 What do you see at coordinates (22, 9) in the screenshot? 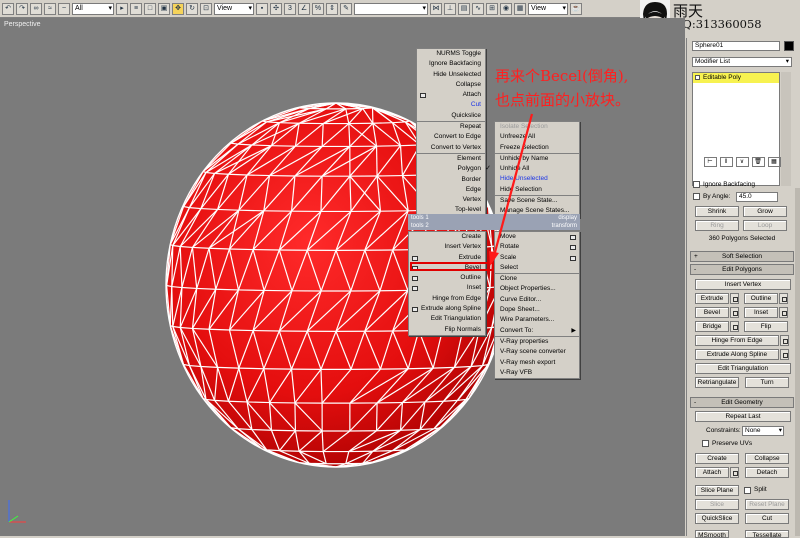
I see `redo-icon: ↷` at bounding box center [22, 9].